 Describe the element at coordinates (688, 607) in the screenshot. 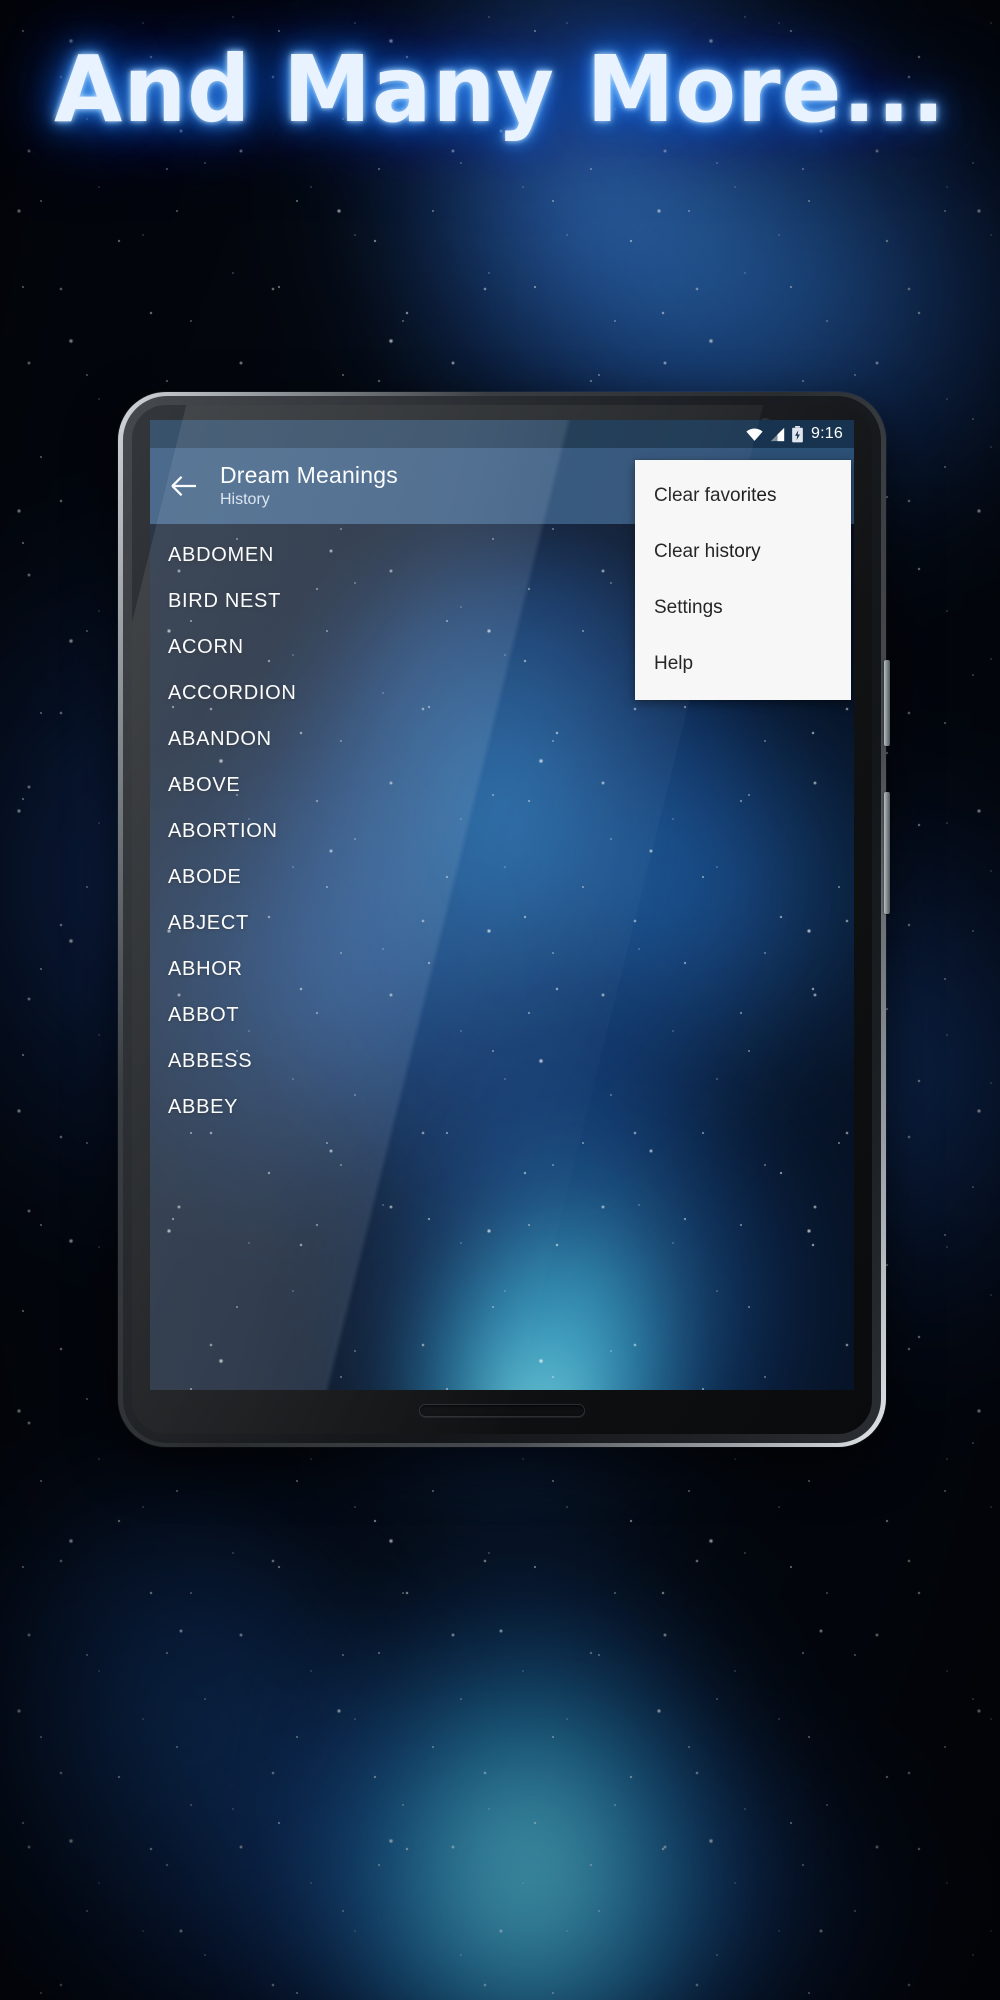

I see `menu-item-label: Settings` at that location.